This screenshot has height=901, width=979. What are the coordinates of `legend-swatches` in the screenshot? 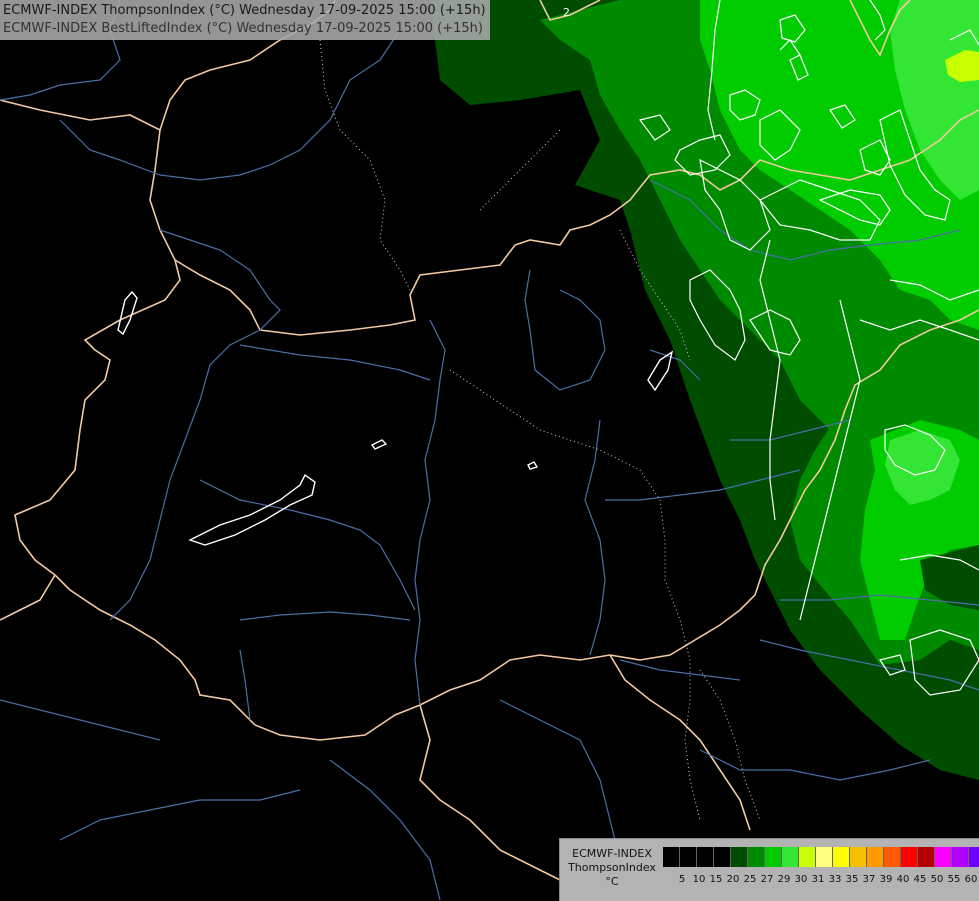 It's located at (821, 857).